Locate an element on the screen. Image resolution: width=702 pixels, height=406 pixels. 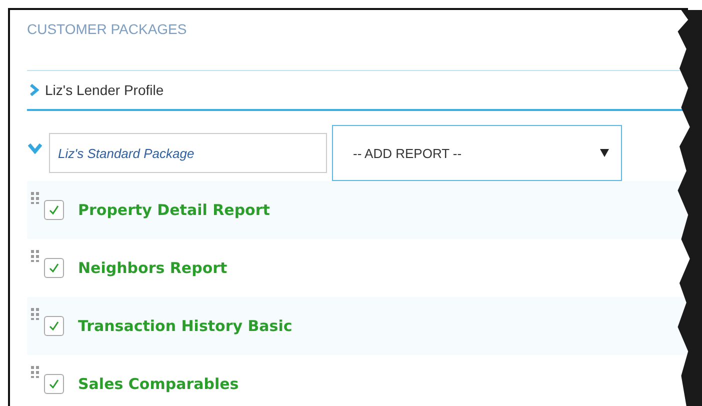
accordion-header: Liz's Lender Profile is located at coordinates (357, 90).